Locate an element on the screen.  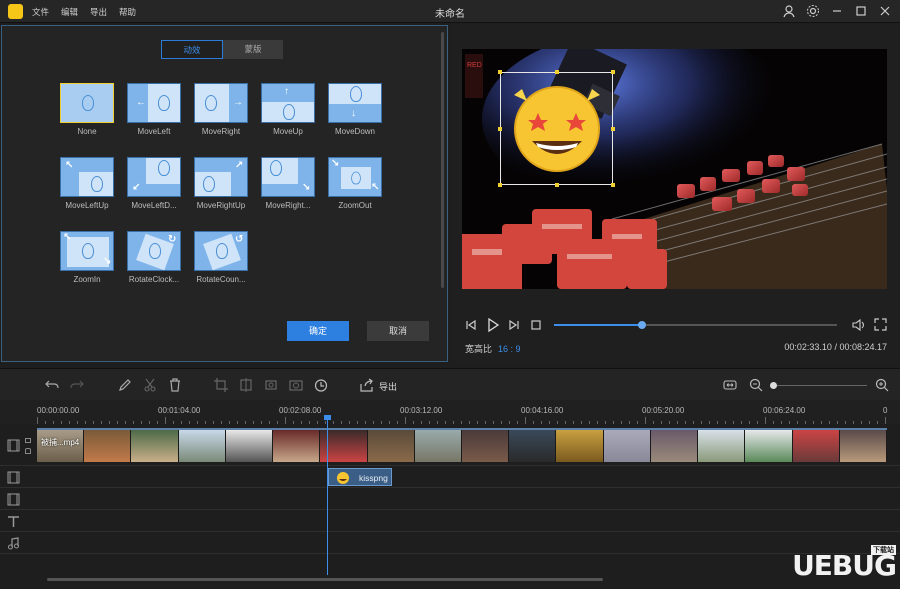
effect-label: MoveLeftUp is located at coordinates (87, 205).